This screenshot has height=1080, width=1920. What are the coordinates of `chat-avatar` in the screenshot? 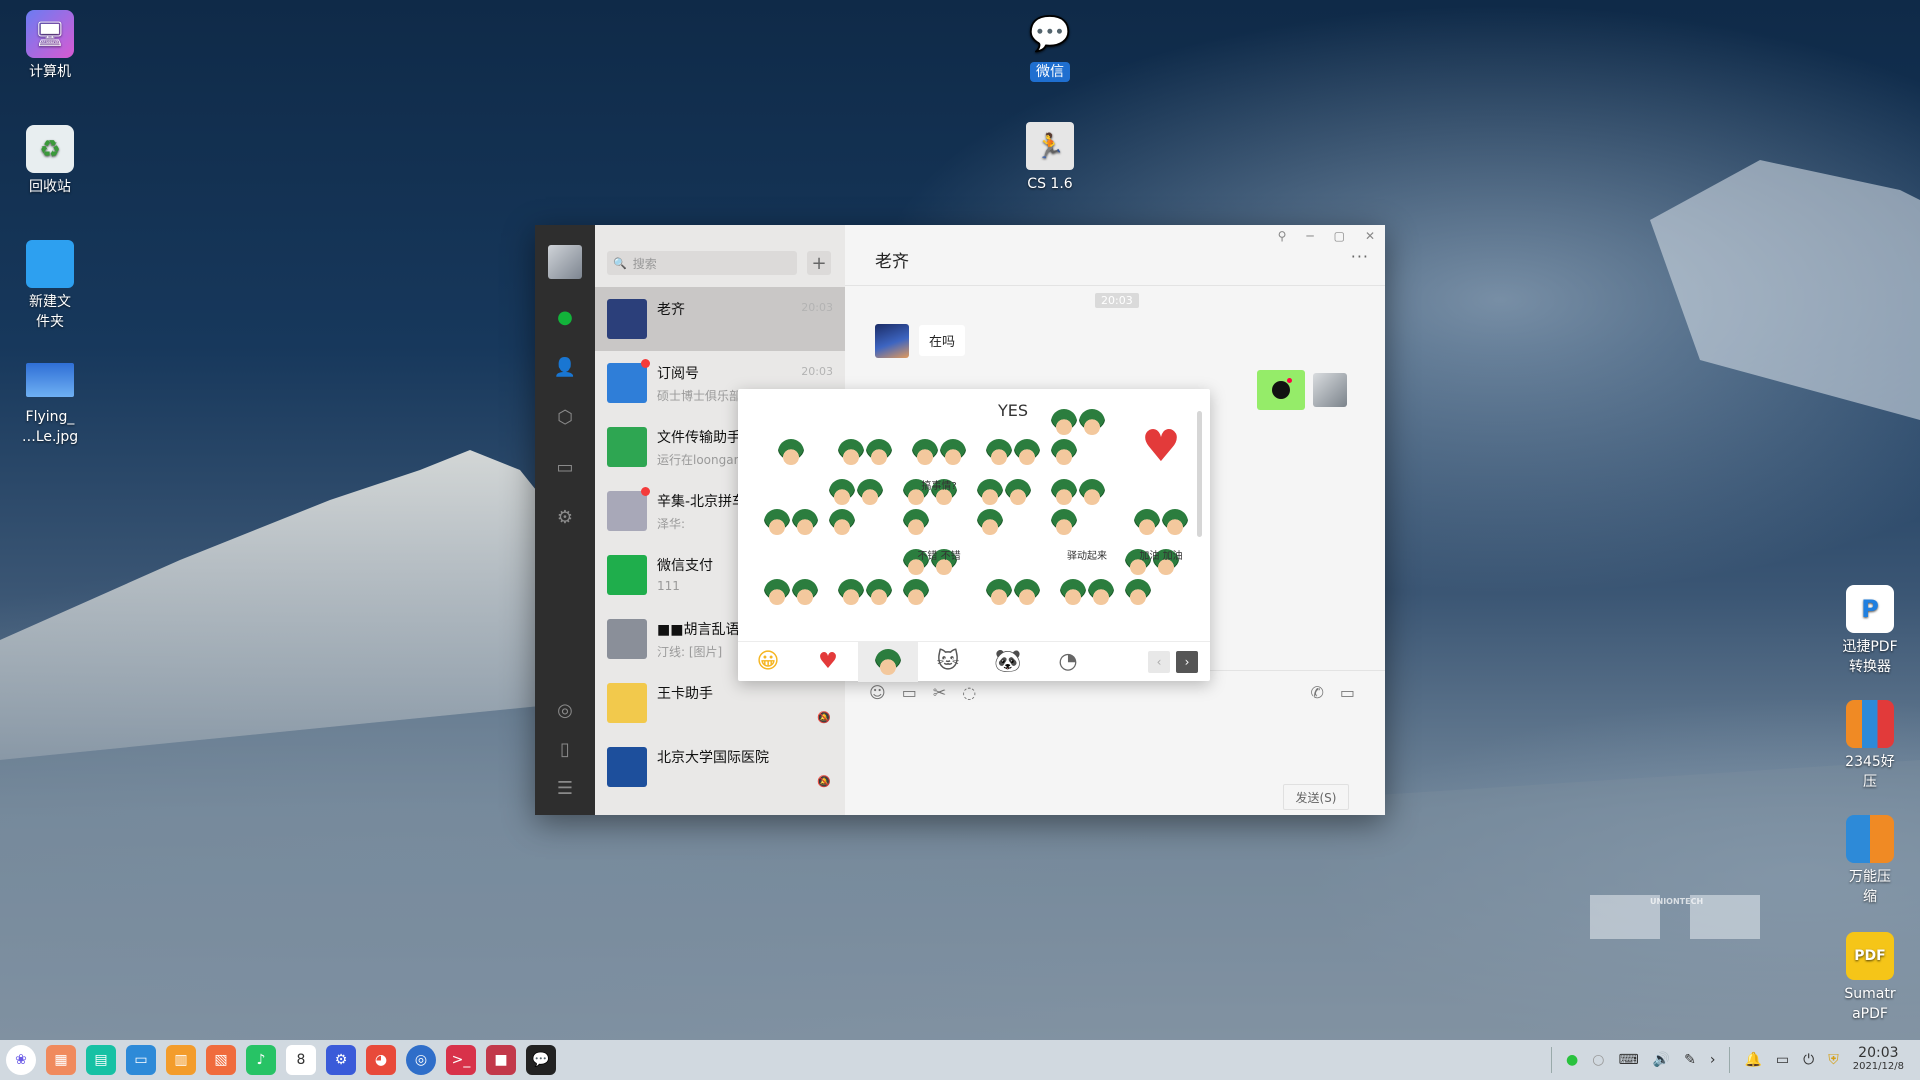 It's located at (627, 767).